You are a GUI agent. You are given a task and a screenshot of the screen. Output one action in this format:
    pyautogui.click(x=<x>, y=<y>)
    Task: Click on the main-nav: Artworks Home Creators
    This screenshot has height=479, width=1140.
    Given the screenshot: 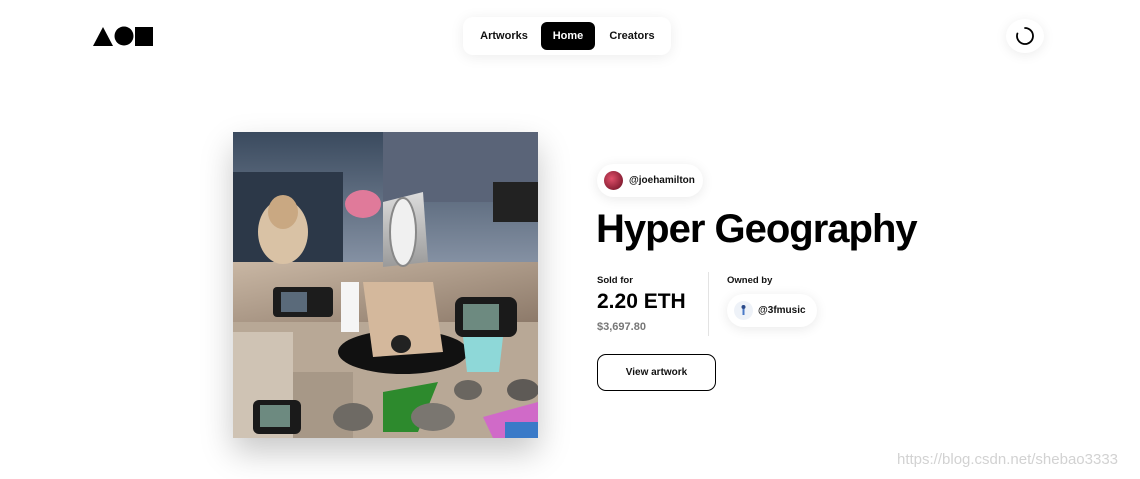 What is the action you would take?
    pyautogui.click(x=567, y=36)
    